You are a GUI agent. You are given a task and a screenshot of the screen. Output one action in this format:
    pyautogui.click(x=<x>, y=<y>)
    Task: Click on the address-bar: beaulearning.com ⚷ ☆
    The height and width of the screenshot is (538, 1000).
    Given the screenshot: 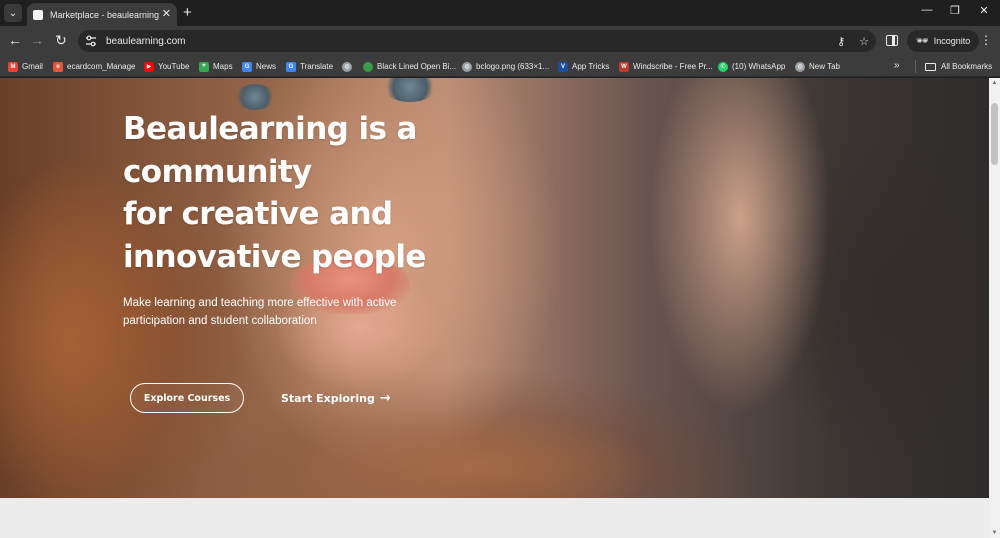 What is the action you would take?
    pyautogui.click(x=477, y=41)
    